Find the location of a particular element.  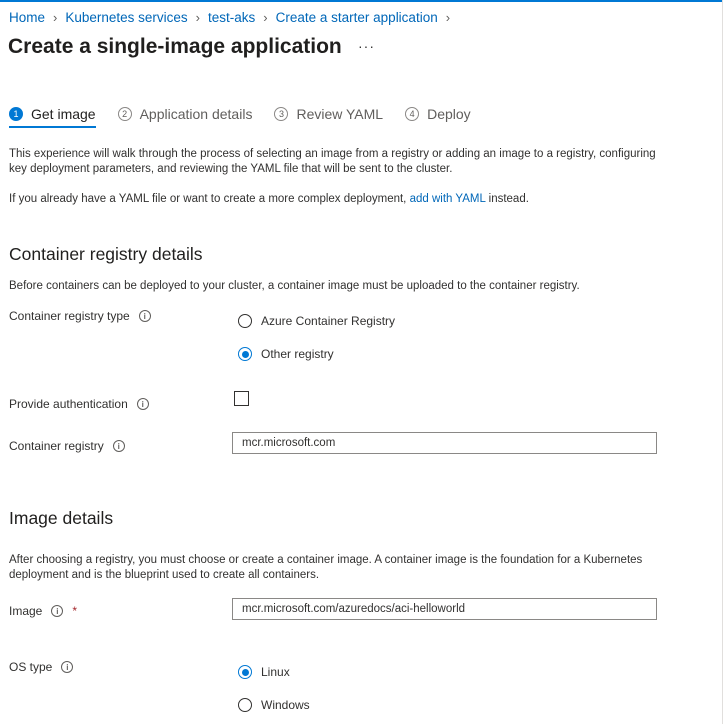

radio-label: Other registry is located at coordinates (297, 354).